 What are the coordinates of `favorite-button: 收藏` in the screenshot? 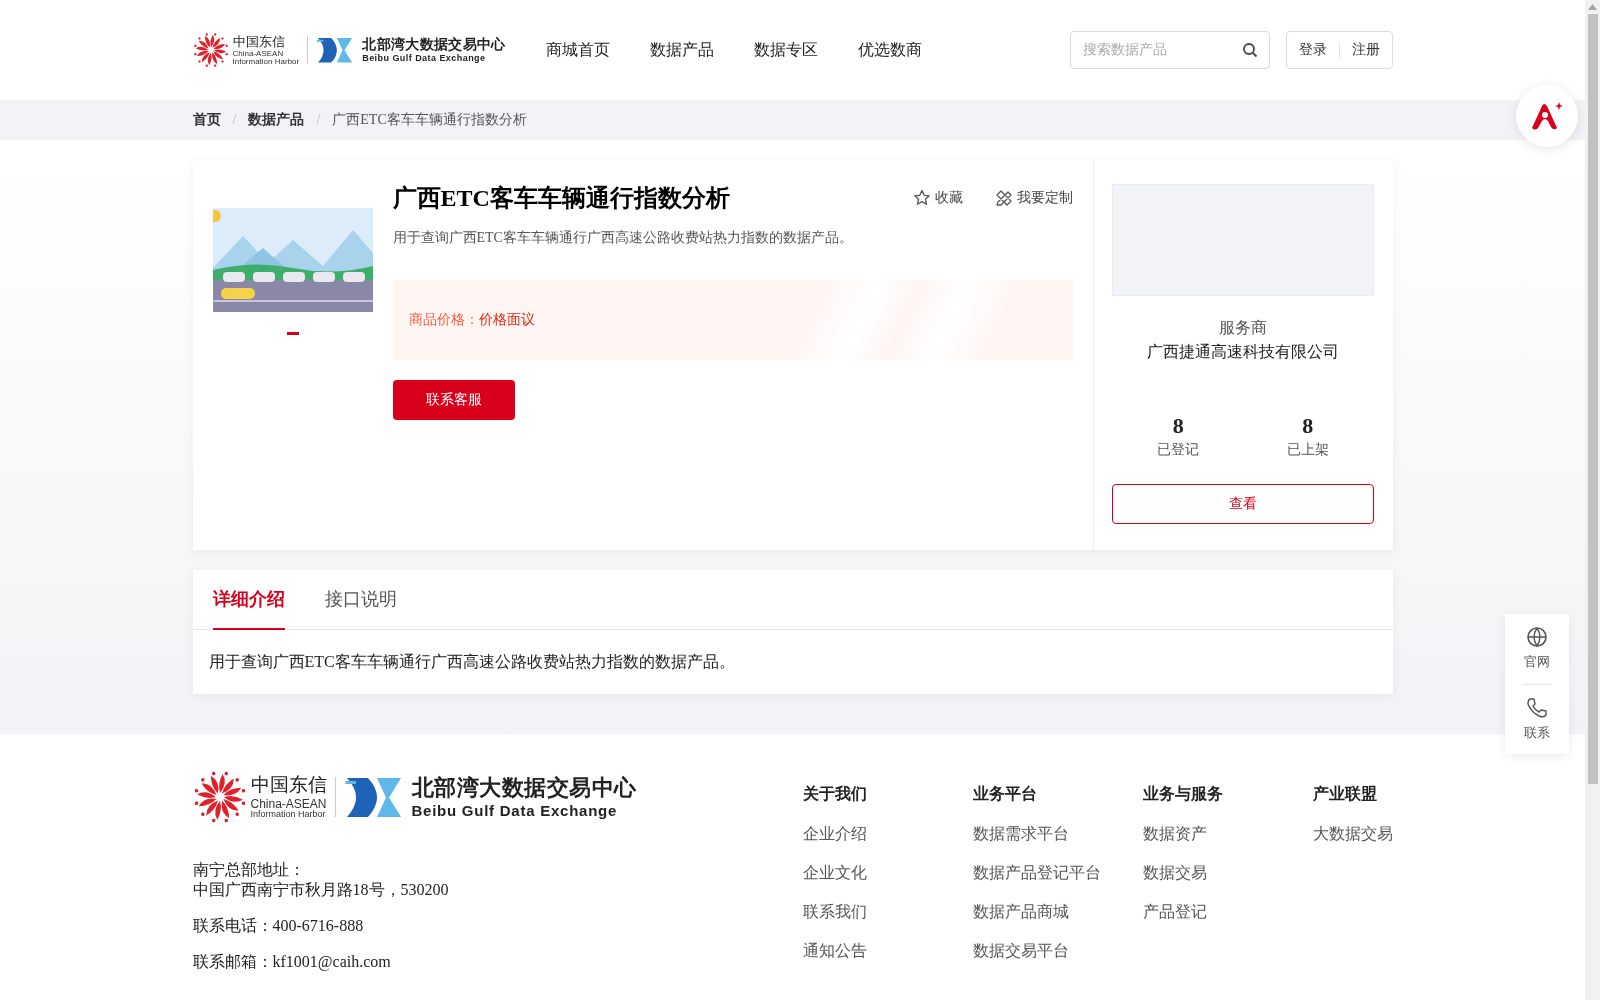 It's located at (937, 198).